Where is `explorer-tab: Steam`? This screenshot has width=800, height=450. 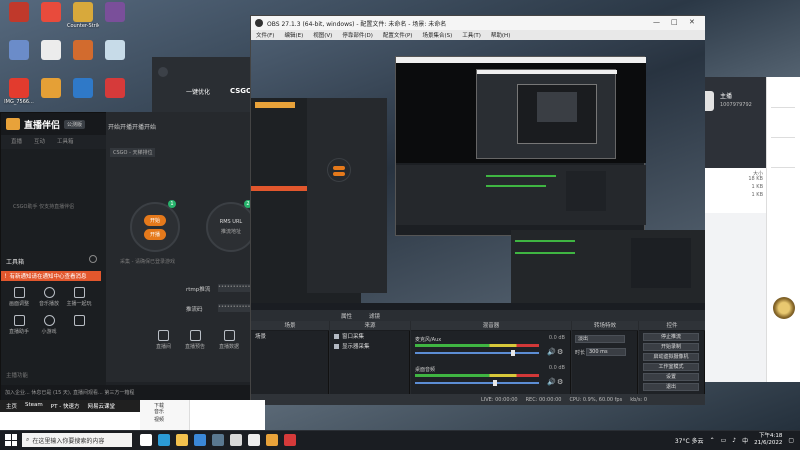
explorer-tab: Steam is located at coordinates (34, 406).